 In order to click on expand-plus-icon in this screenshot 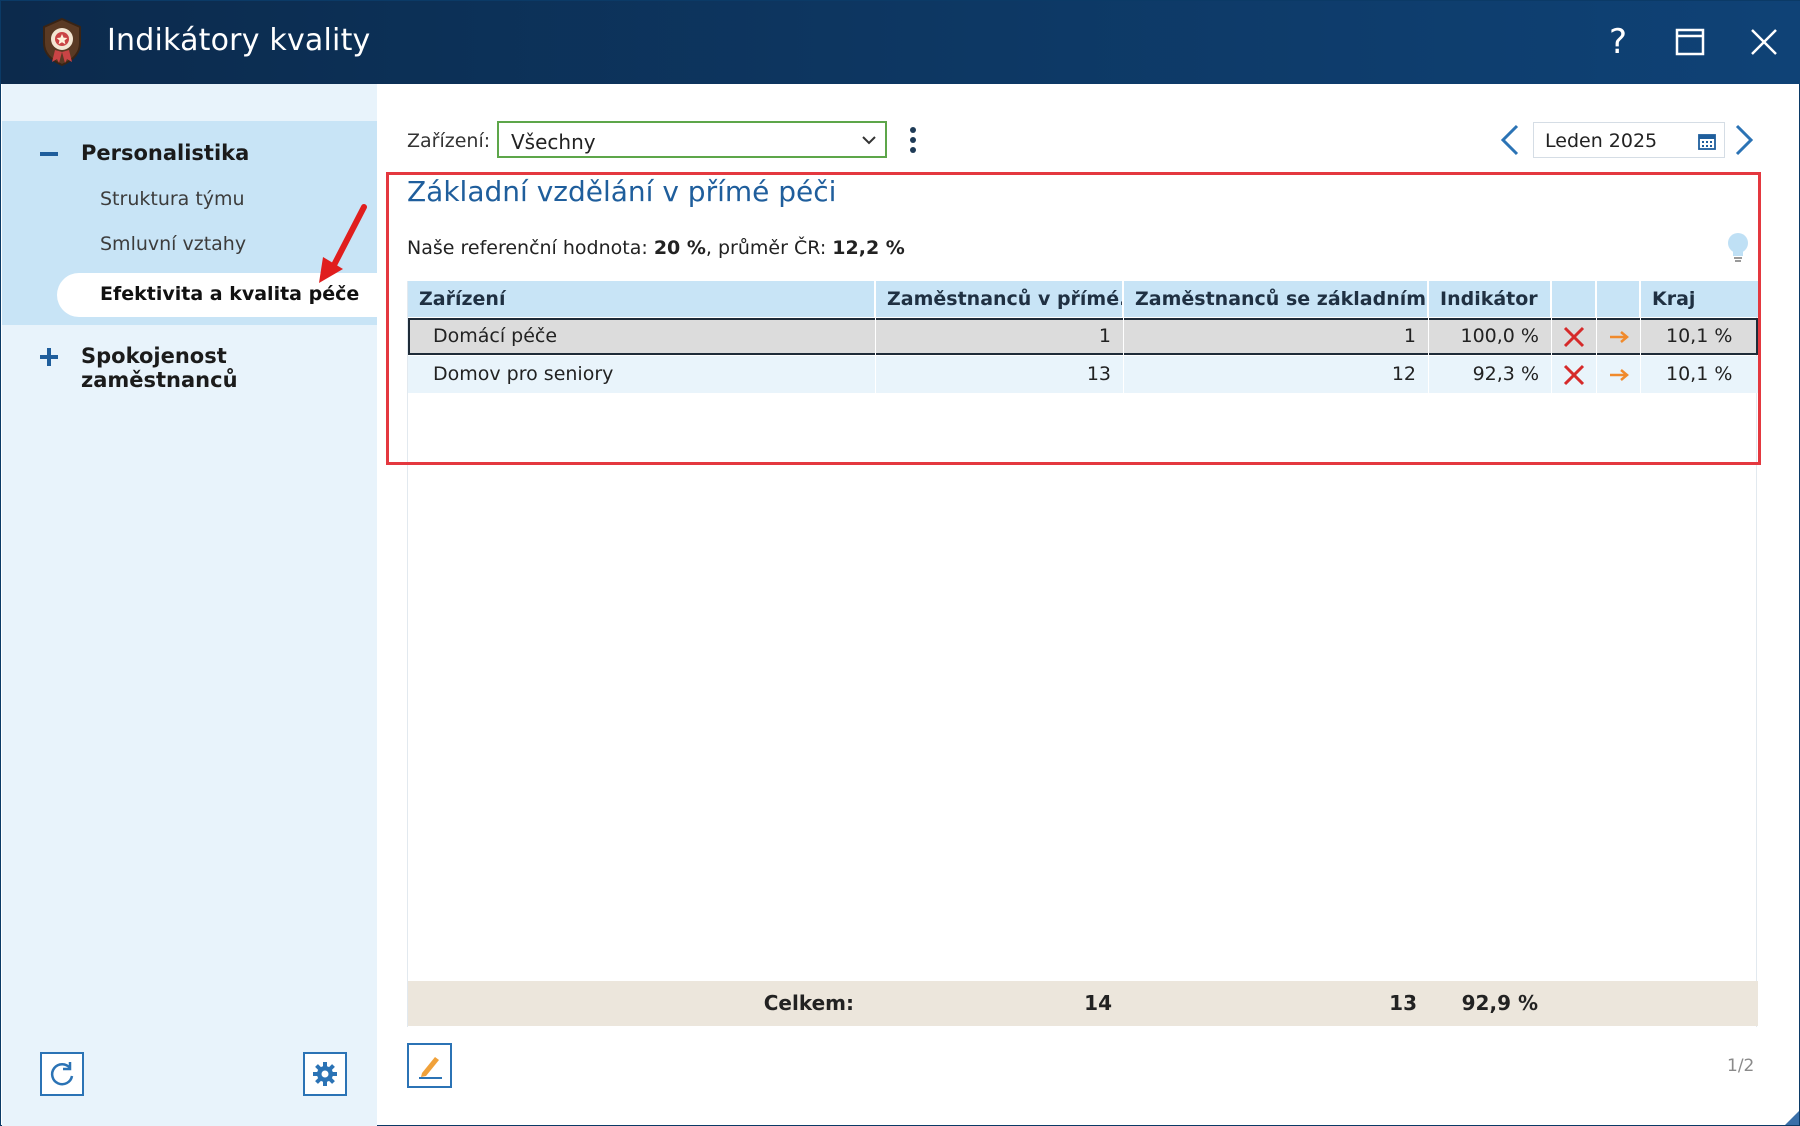, I will do `click(49, 357)`.